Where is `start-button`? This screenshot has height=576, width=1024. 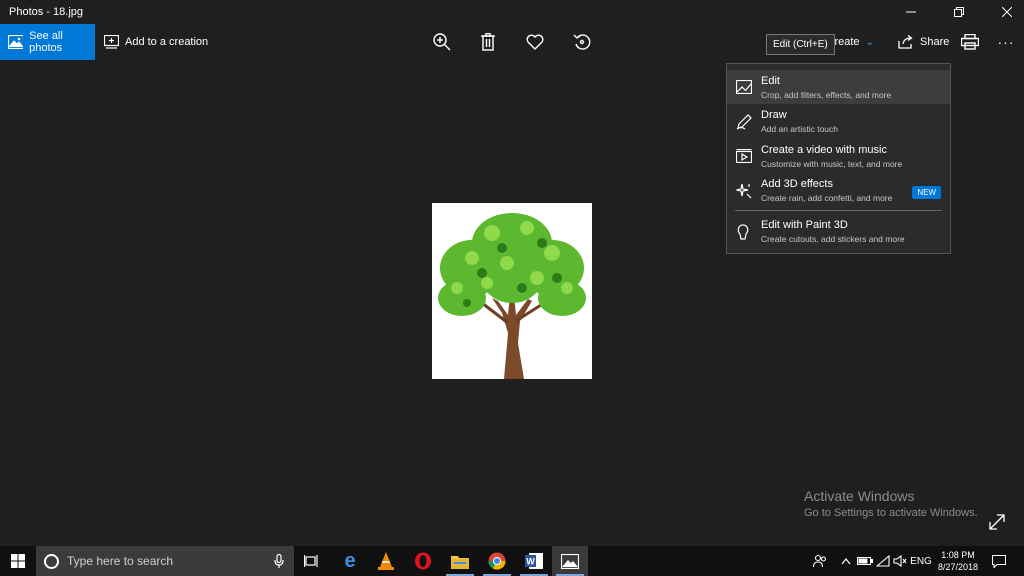 start-button is located at coordinates (18, 561).